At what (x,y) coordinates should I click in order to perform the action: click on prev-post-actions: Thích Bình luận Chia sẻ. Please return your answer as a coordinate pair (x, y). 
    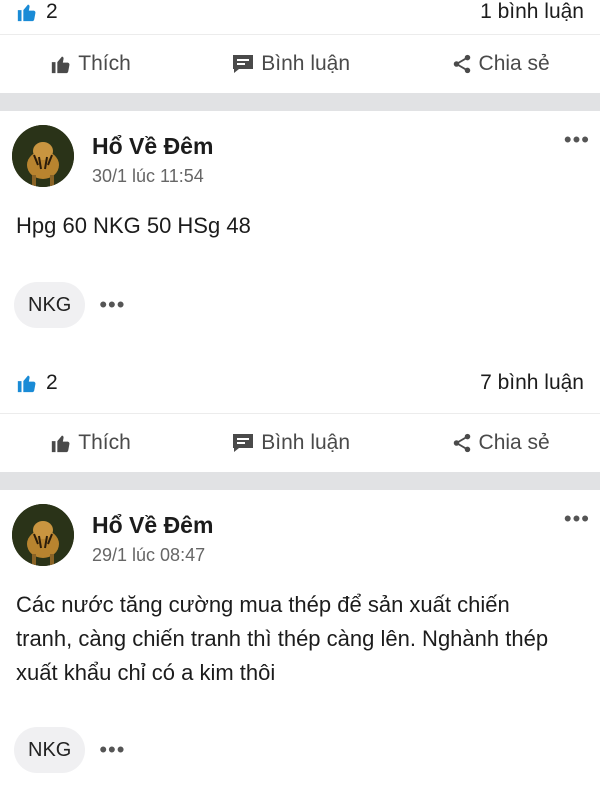
    Looking at the image, I should click on (300, 63).